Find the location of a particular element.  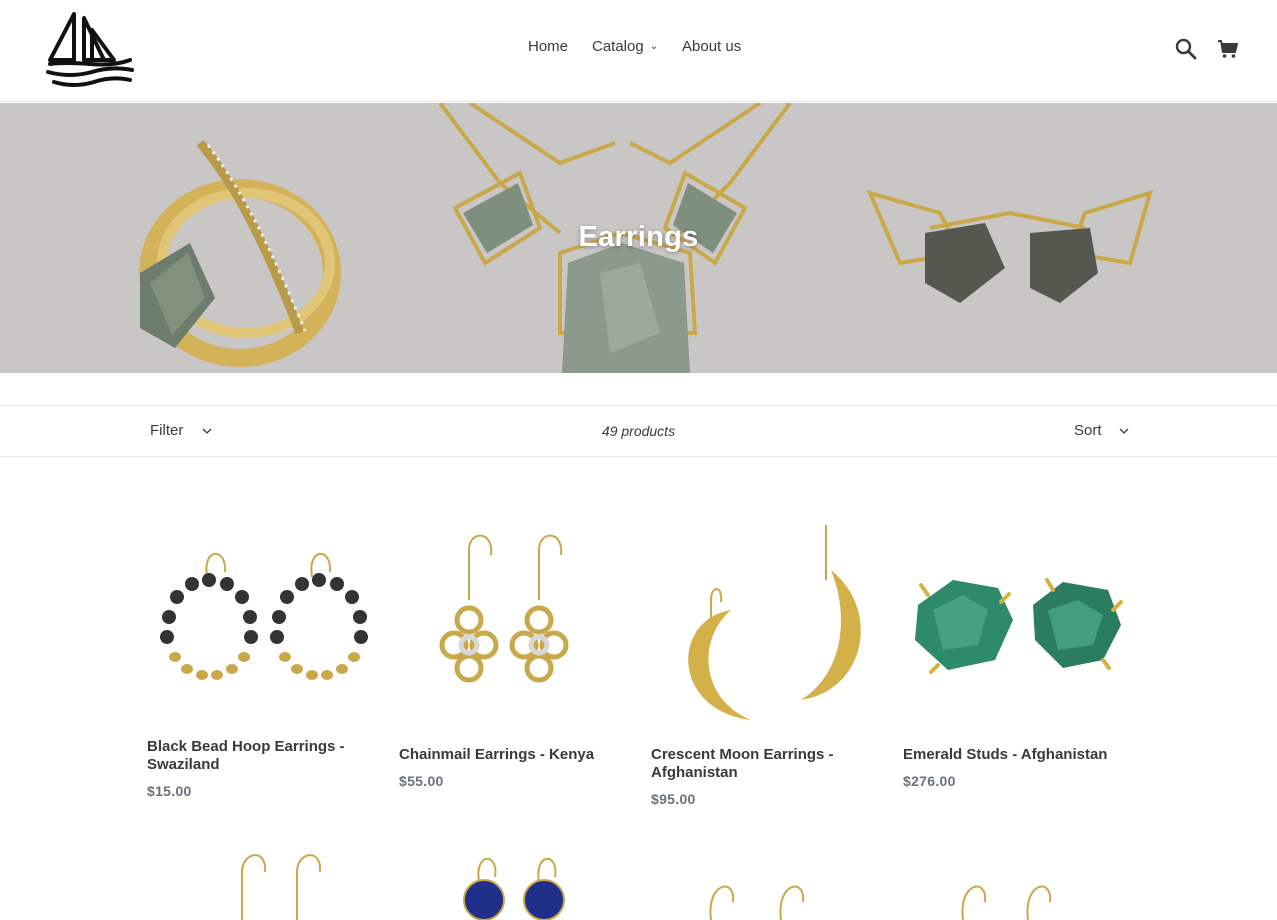

product-price: $95.00 is located at coordinates (673, 799).